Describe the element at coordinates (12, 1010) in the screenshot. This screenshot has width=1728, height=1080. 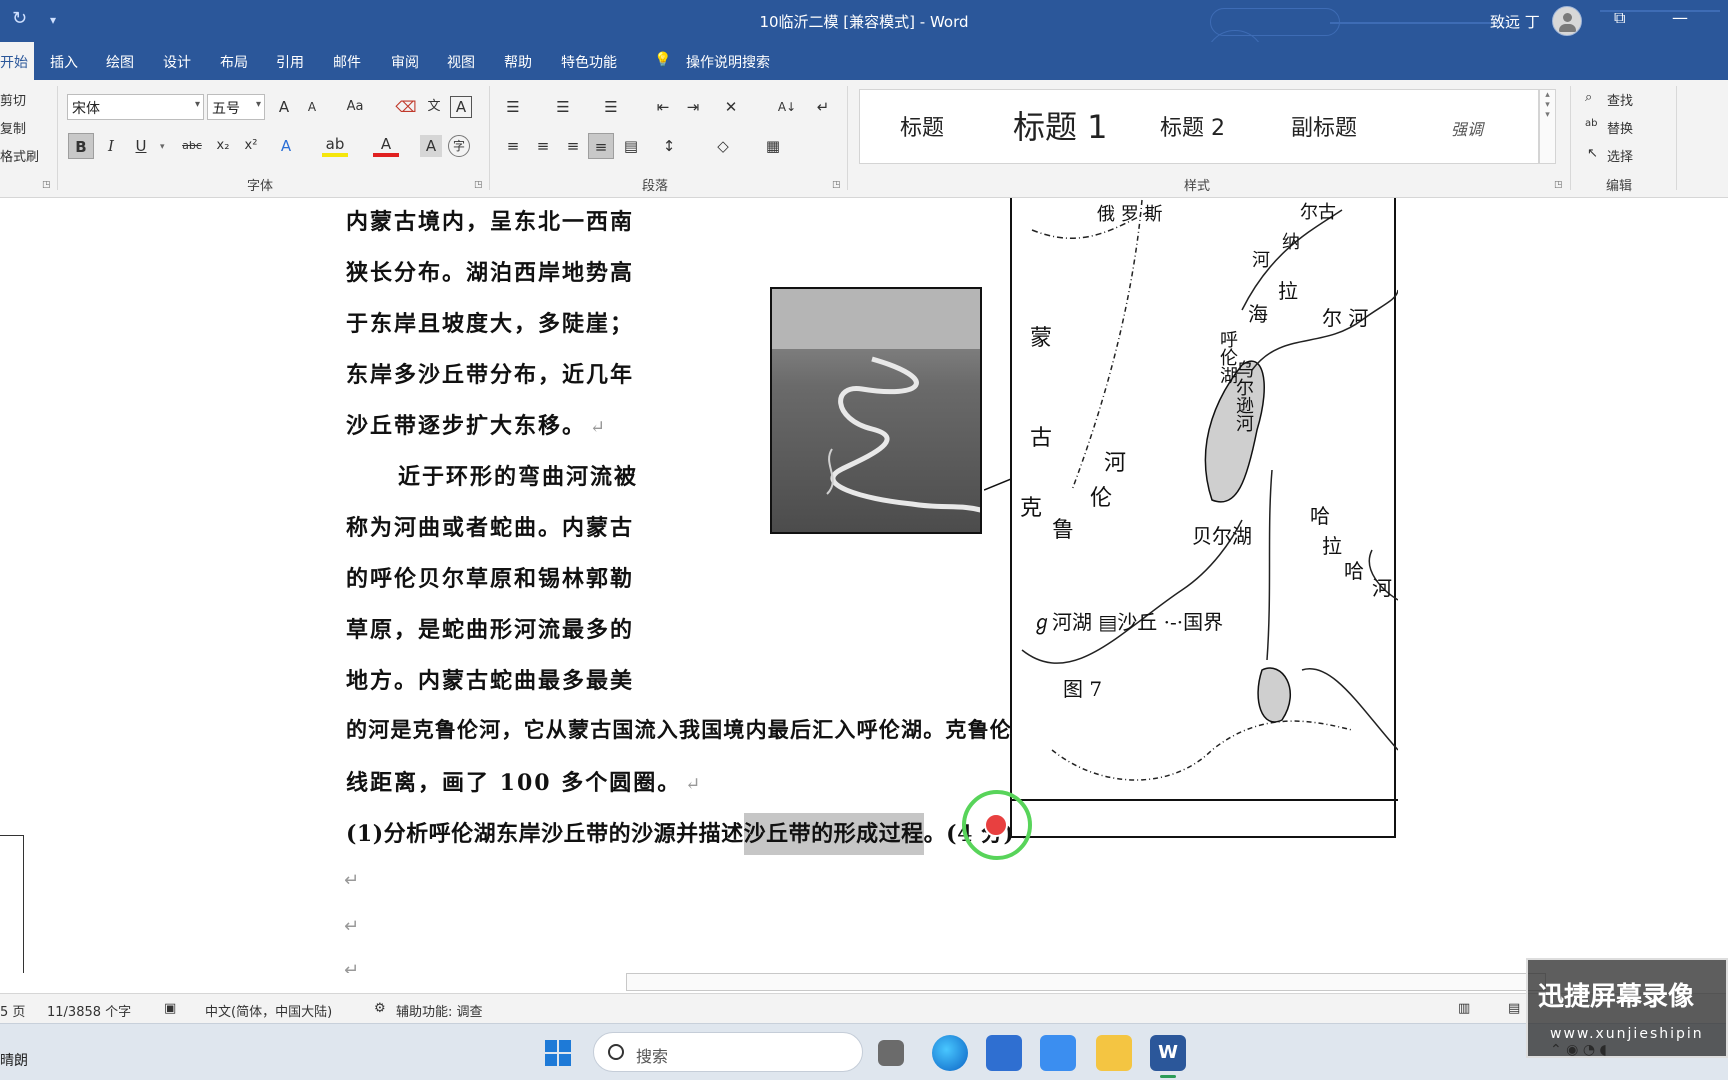
I see `page-count: 5 页` at that location.